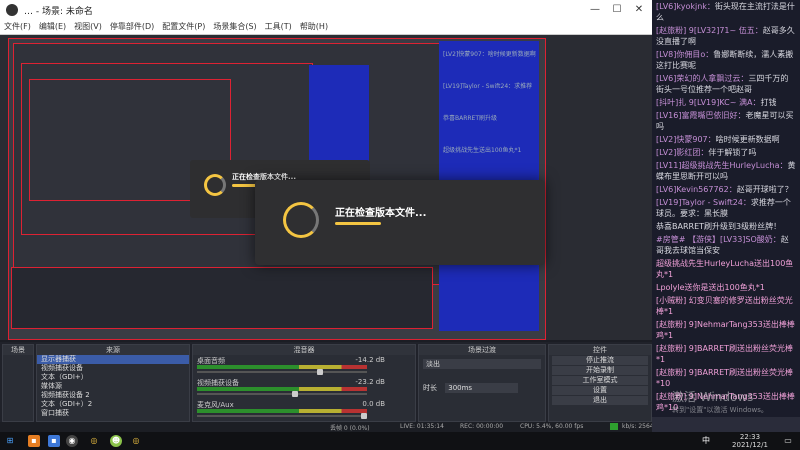 The height and width of the screenshot is (450, 800). Describe the element at coordinates (726, 245) in the screenshot. I see `chat-message: #房管# 【游侠】[LV33]SO酸奶：赵哥我去球馆当保安` at that location.